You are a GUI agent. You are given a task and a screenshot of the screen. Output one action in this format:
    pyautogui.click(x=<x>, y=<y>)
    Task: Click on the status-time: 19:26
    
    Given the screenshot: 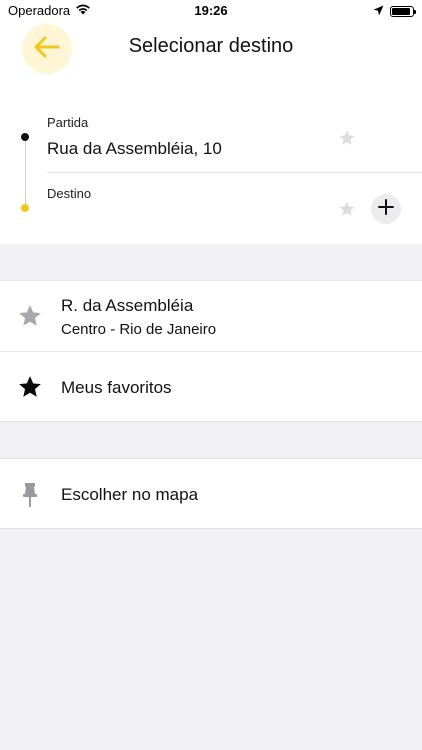 What is the action you would take?
    pyautogui.click(x=211, y=10)
    